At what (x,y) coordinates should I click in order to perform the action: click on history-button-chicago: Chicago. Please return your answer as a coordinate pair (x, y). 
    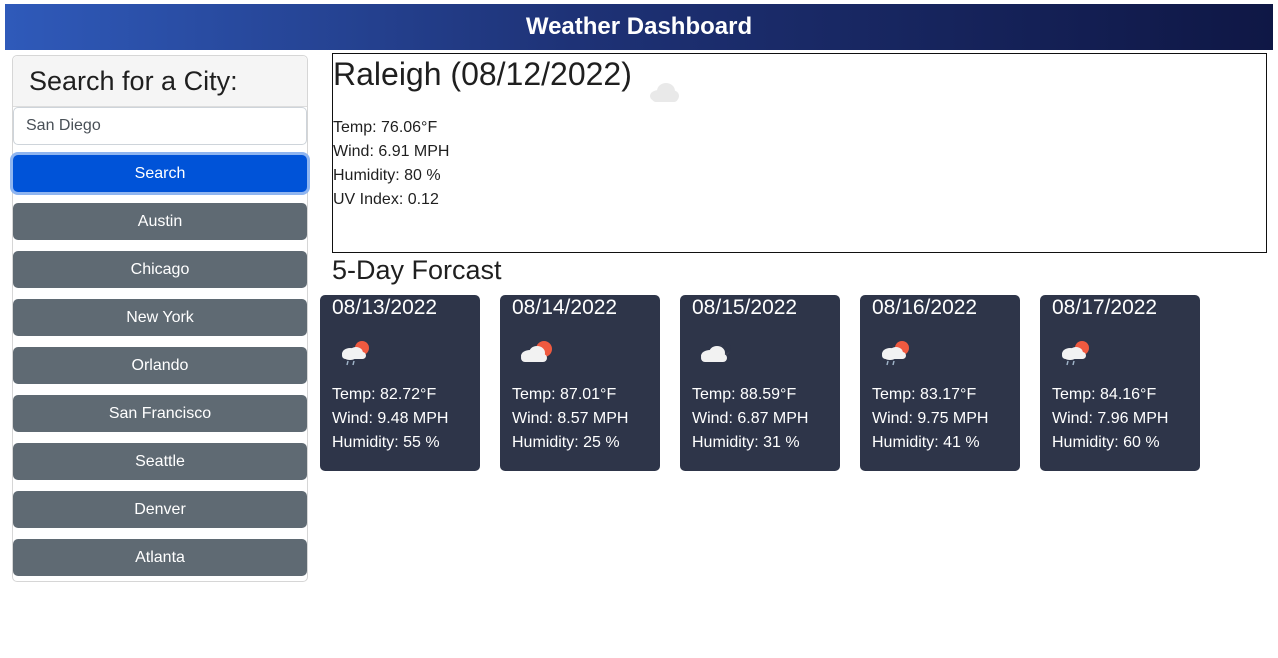
    Looking at the image, I should click on (160, 269).